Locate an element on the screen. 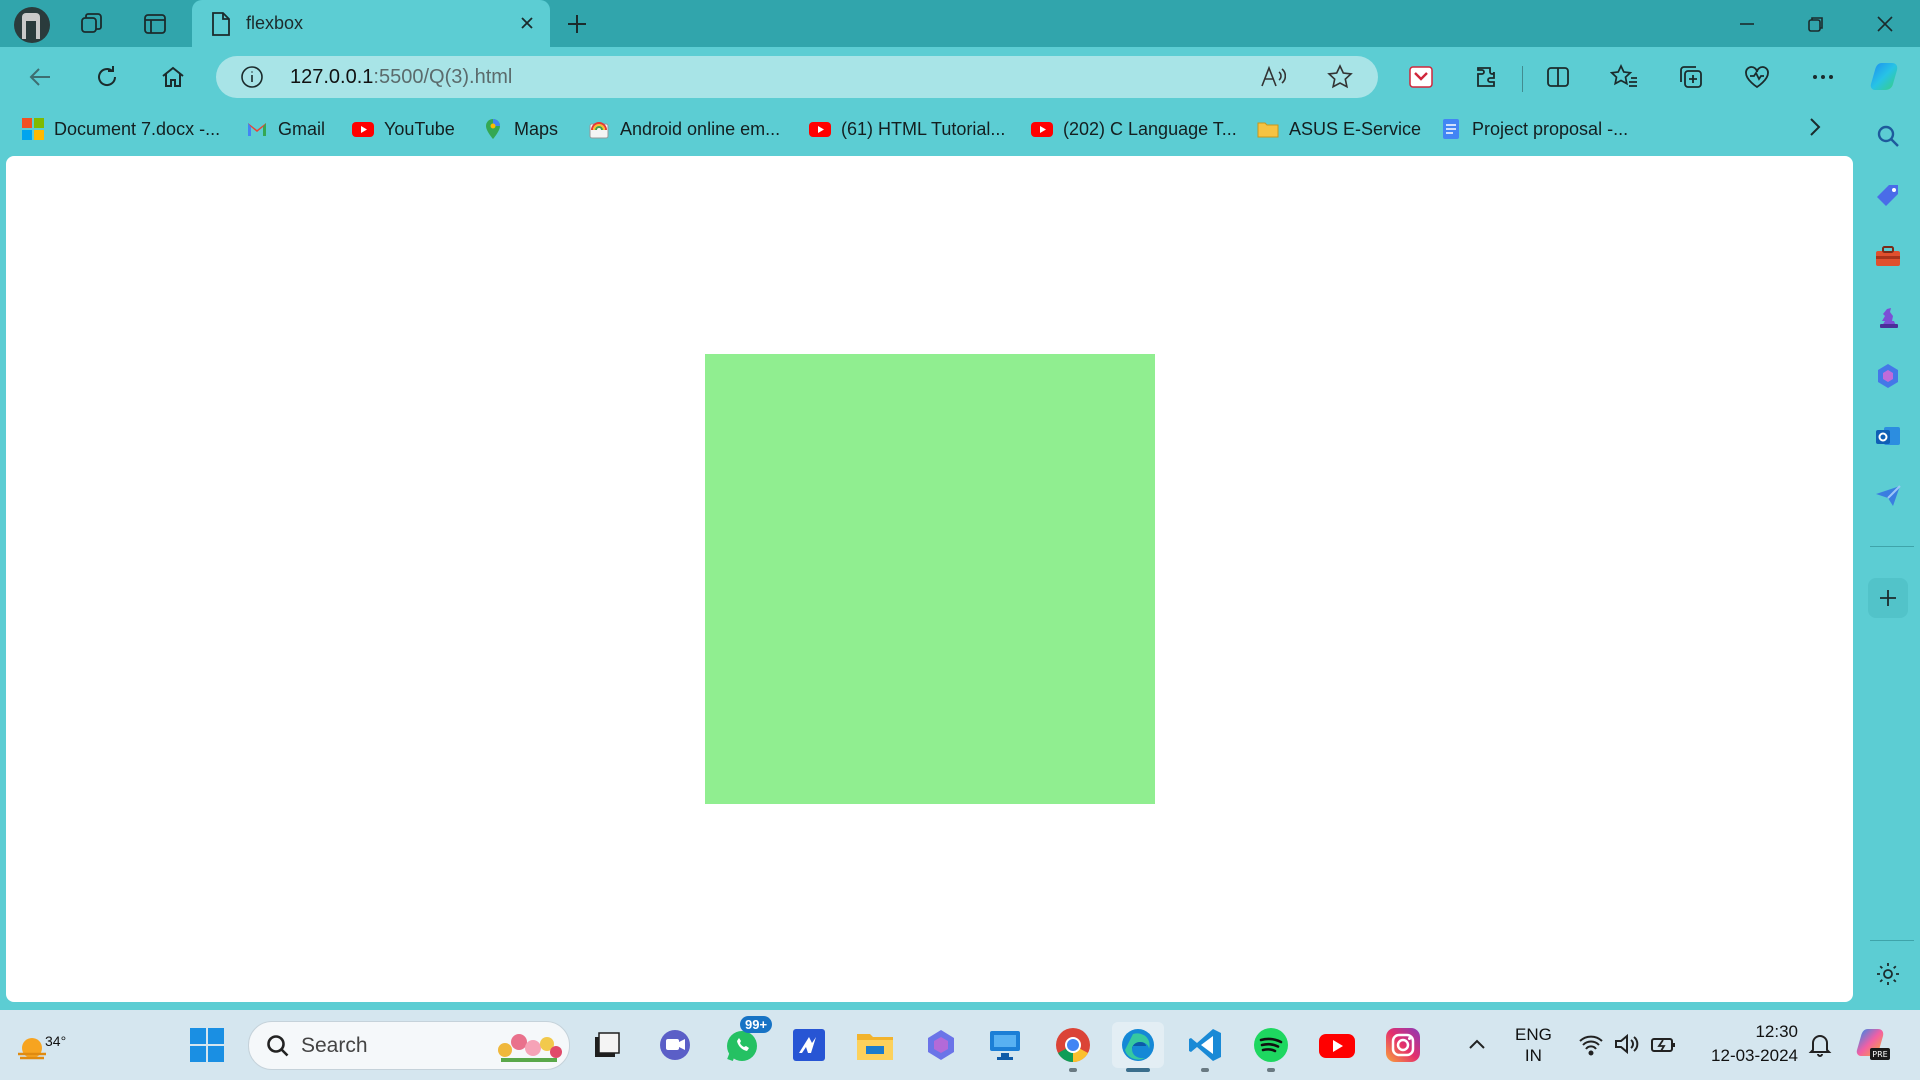  search-icon is located at coordinates (1888, 136).